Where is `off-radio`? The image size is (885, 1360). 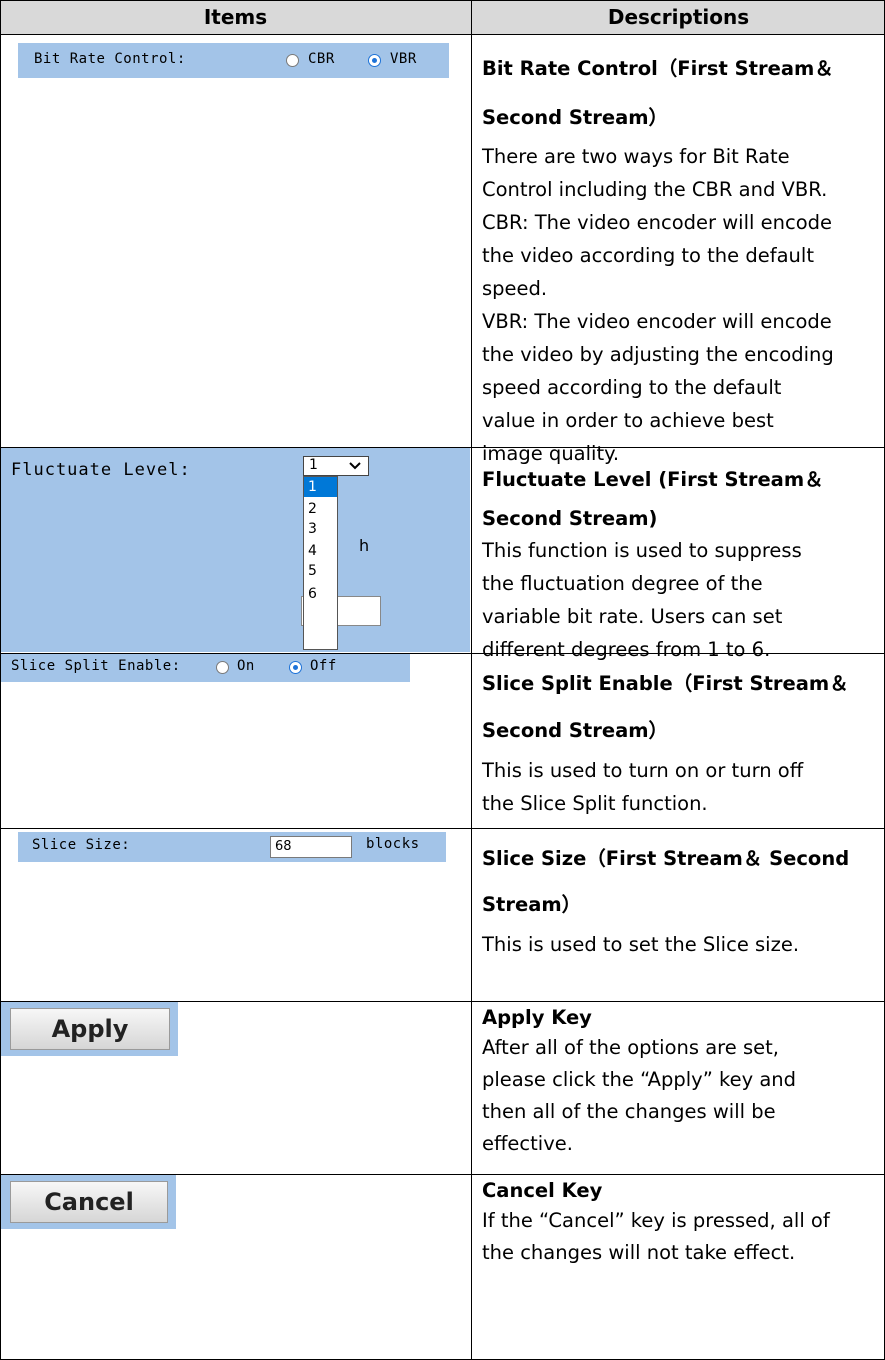
off-radio is located at coordinates (295, 667).